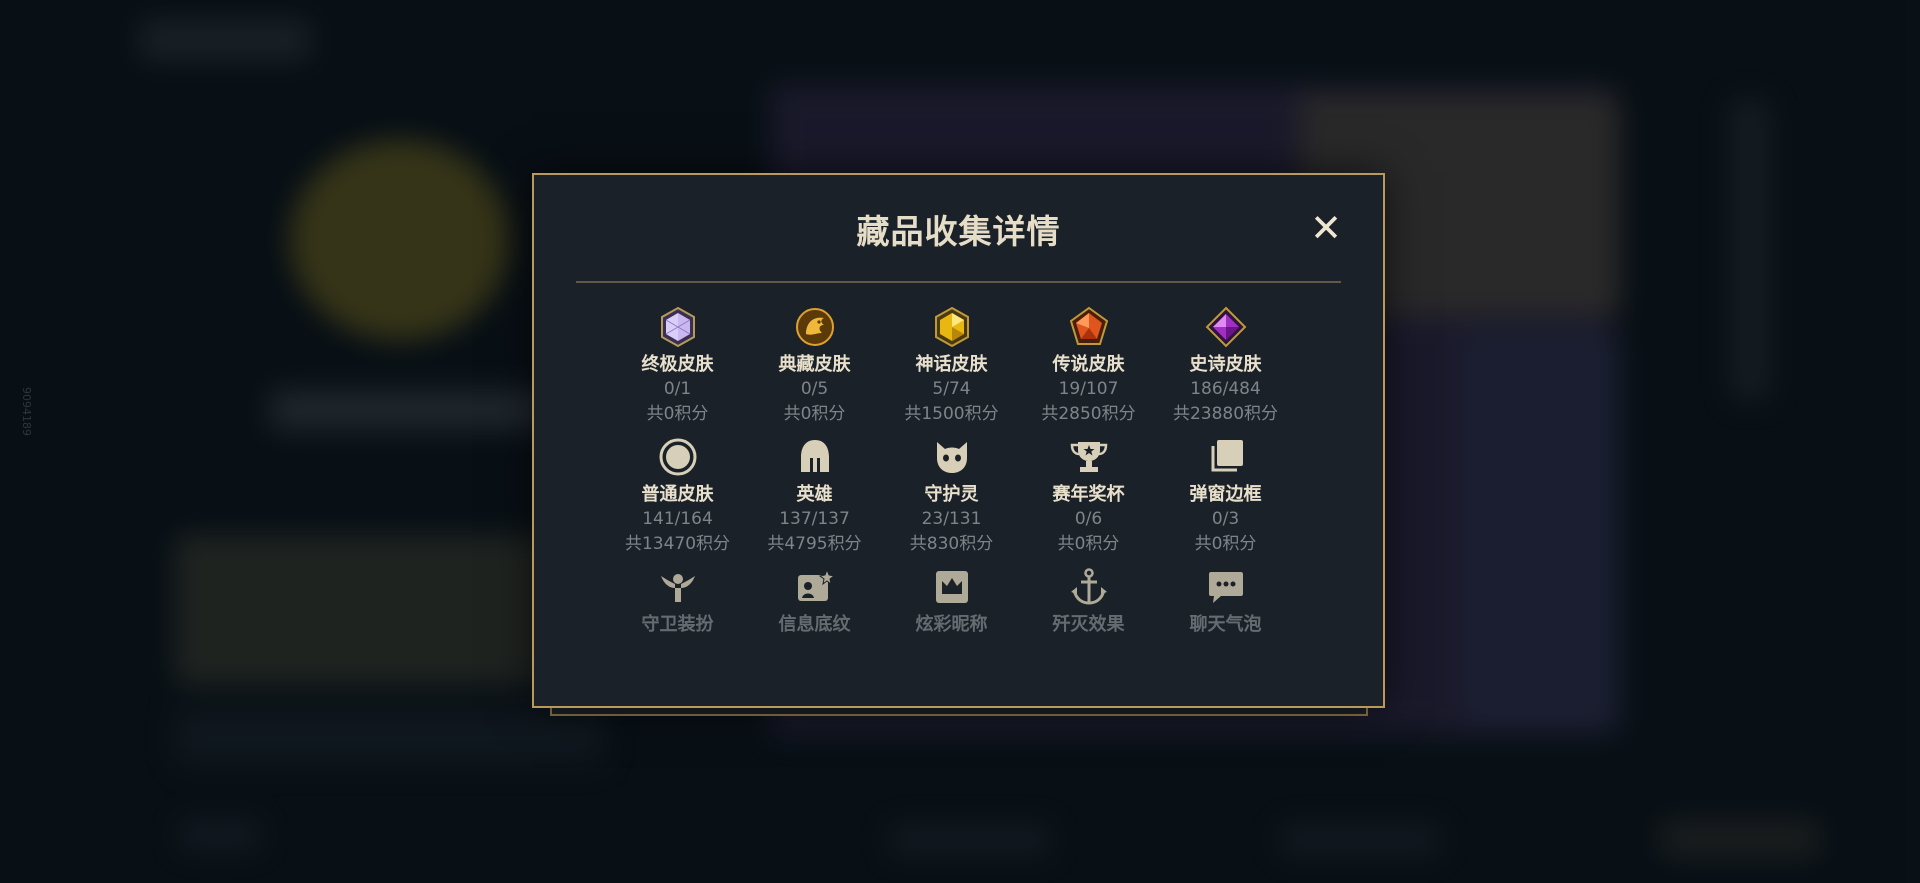  What do you see at coordinates (1225, 389) in the screenshot?
I see `item-count: 186/484` at bounding box center [1225, 389].